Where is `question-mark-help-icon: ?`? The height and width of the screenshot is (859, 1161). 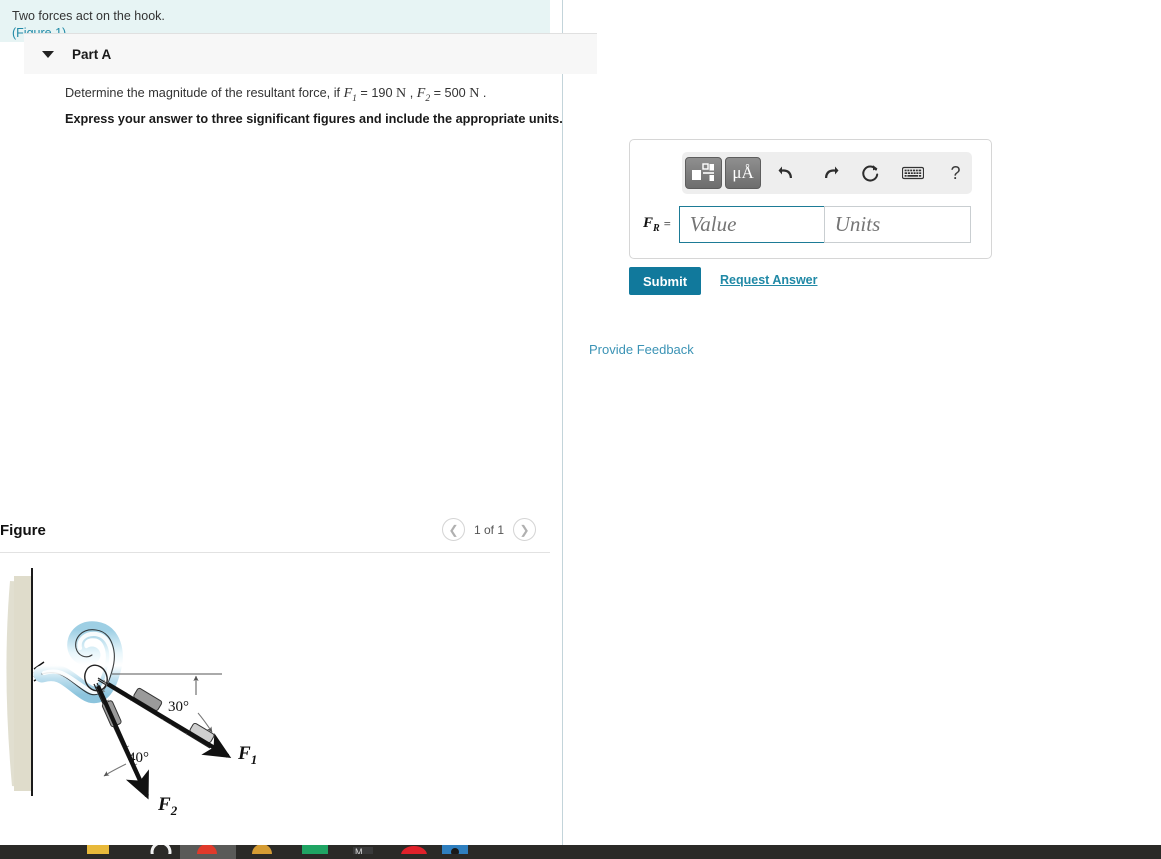
question-mark-help-icon: ? is located at coordinates (955, 173).